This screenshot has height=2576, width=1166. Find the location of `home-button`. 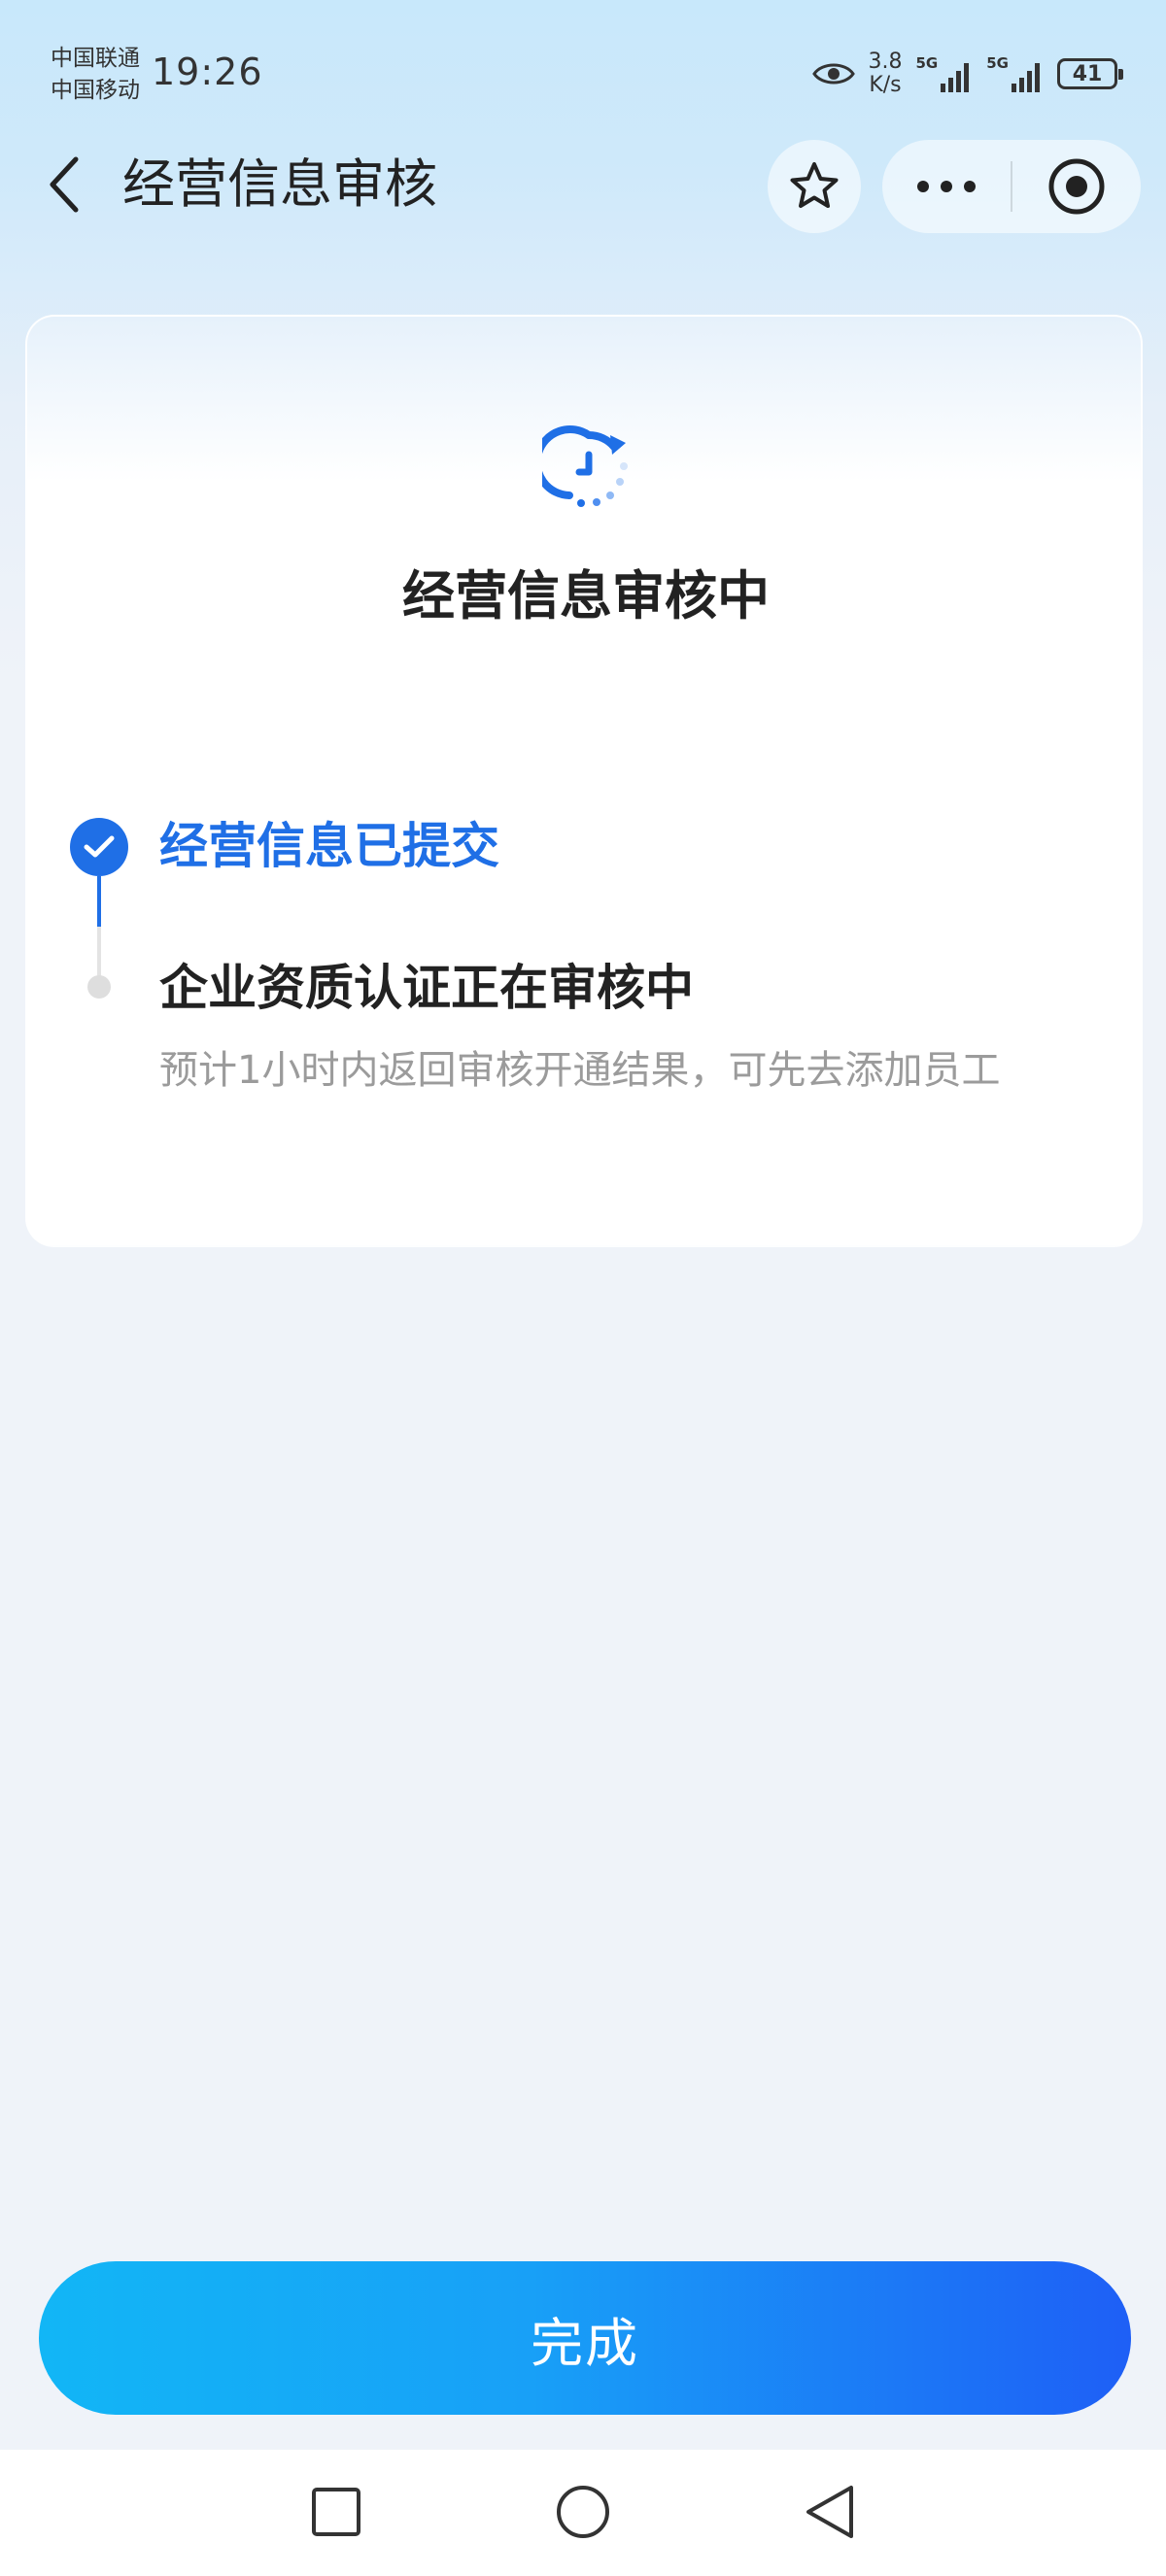

home-button is located at coordinates (583, 2512).